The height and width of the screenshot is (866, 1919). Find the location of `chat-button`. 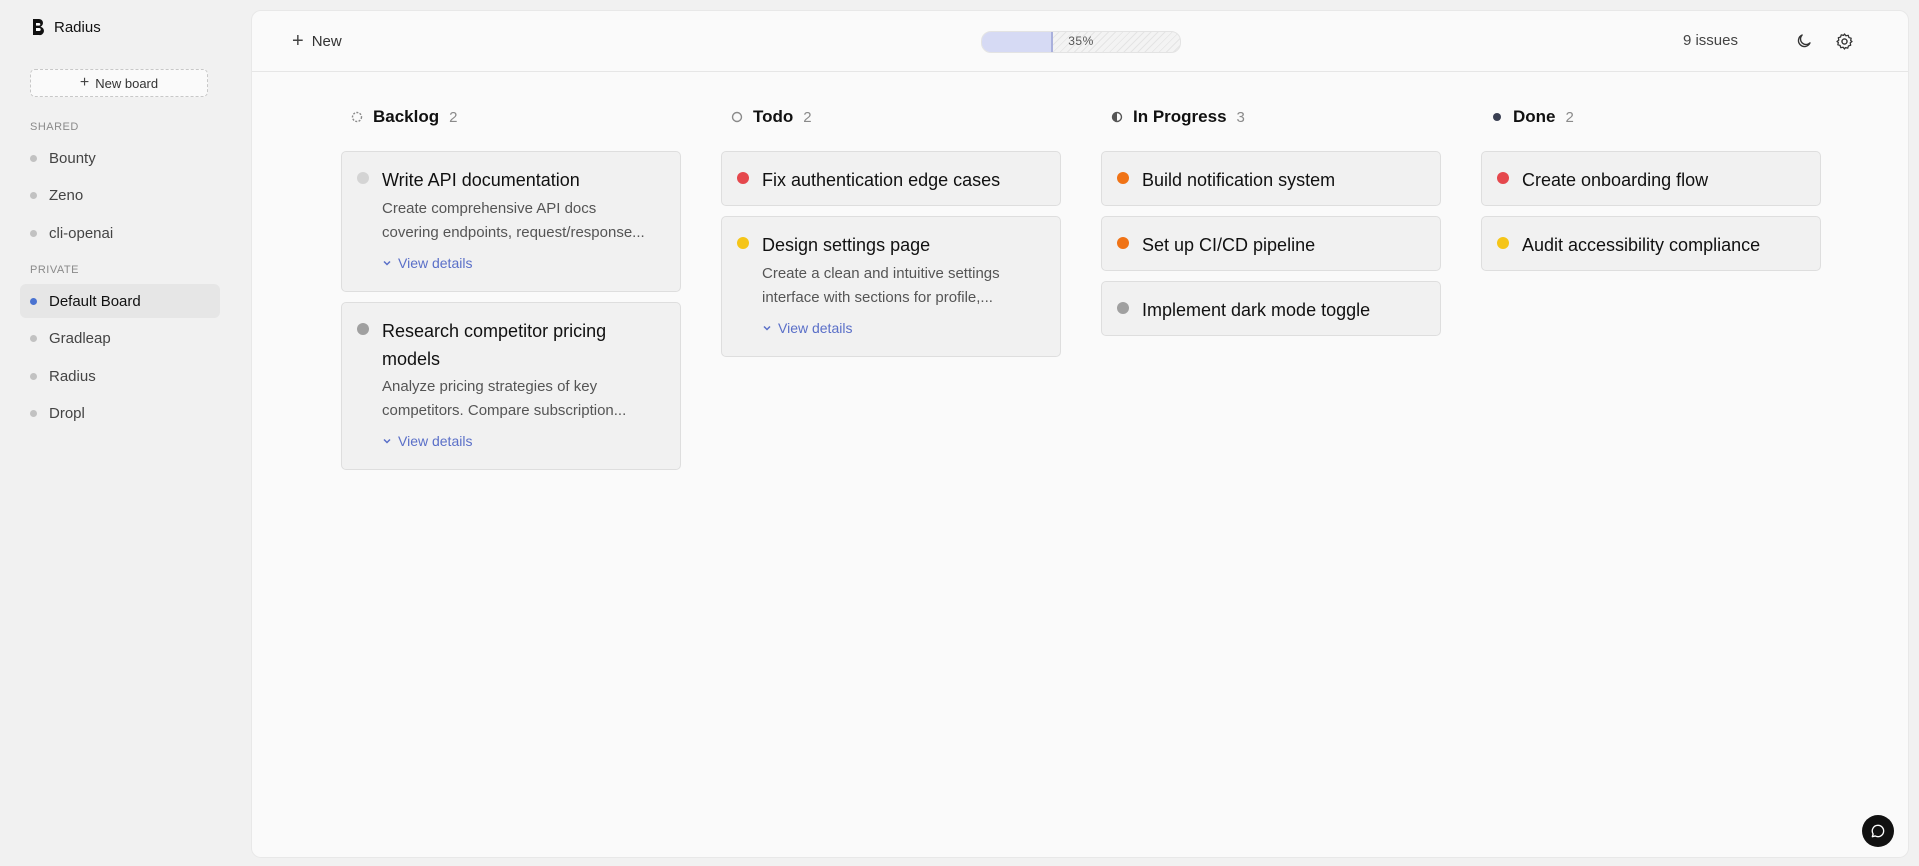

chat-button is located at coordinates (1878, 831).